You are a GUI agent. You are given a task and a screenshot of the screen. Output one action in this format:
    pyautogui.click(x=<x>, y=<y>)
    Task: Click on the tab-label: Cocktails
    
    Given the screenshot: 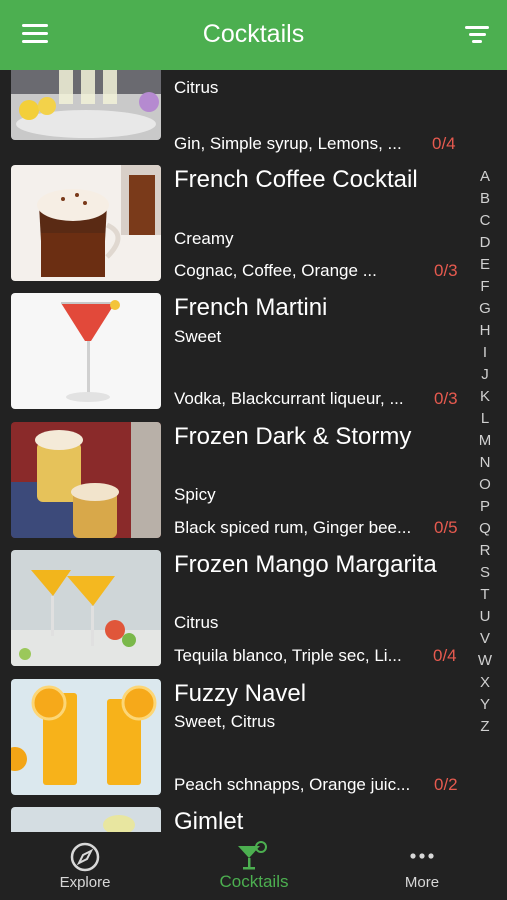 What is the action you would take?
    pyautogui.click(x=254, y=881)
    